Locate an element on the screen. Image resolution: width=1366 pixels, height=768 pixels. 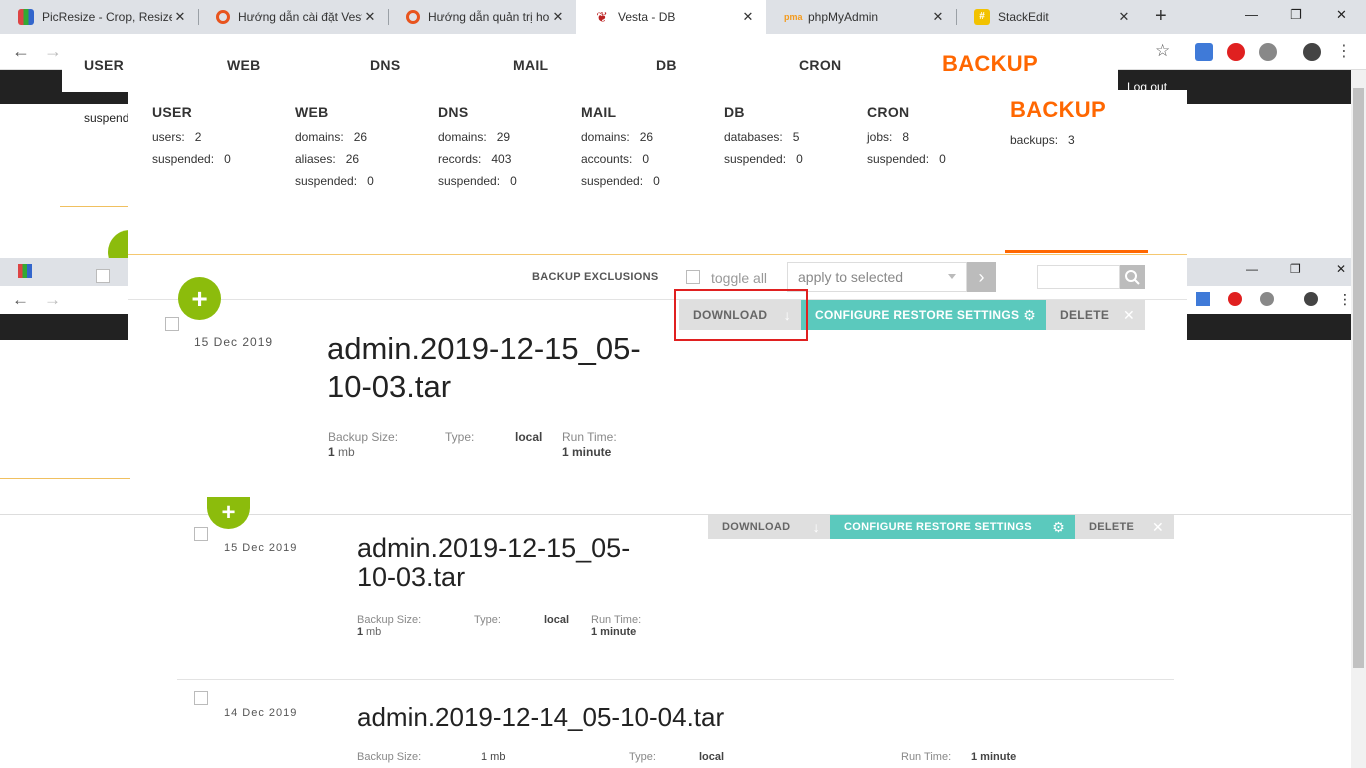
backup-name-line: admin.2019-12-15_05- is located at coordinates (494, 548).